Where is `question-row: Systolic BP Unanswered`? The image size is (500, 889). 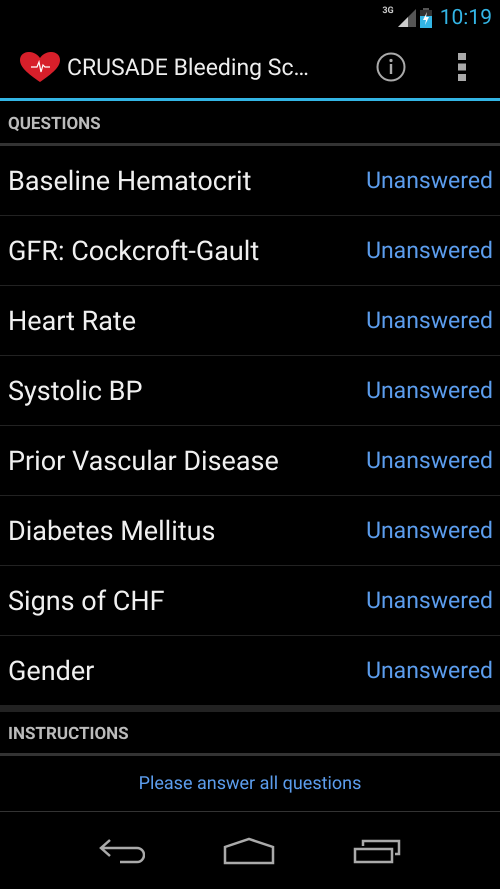 question-row: Systolic BP Unanswered is located at coordinates (250, 391).